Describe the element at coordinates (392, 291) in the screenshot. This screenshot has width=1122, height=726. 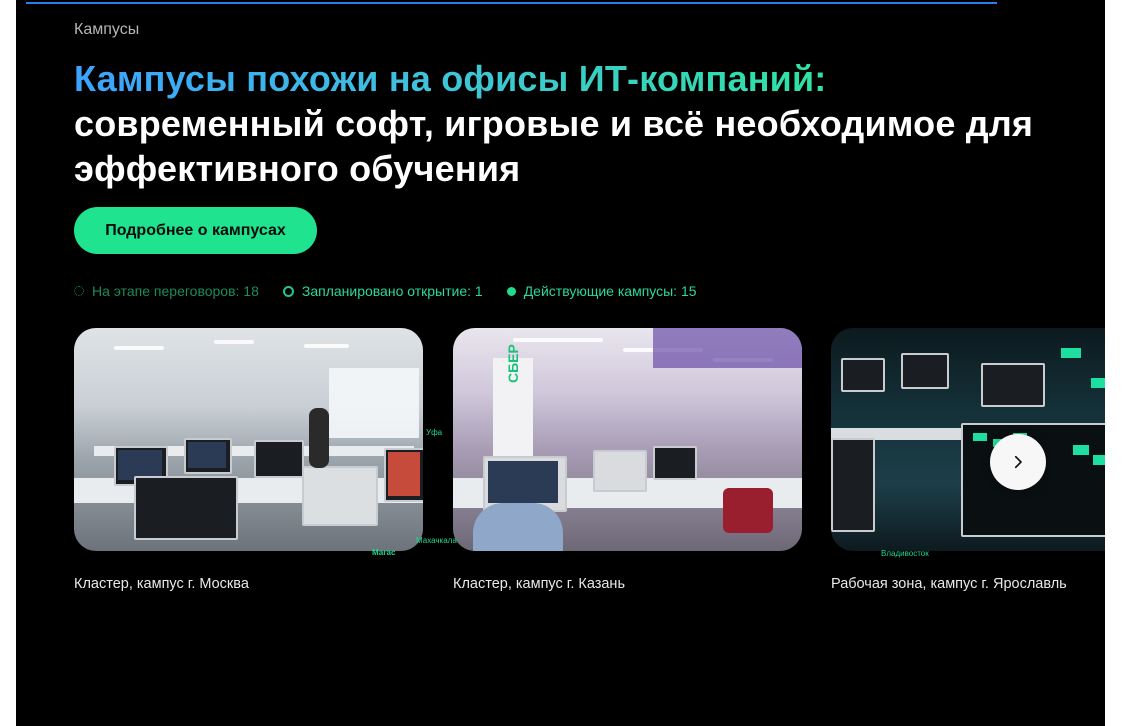
I see `legend-label: Запланировано открытие: 1` at that location.